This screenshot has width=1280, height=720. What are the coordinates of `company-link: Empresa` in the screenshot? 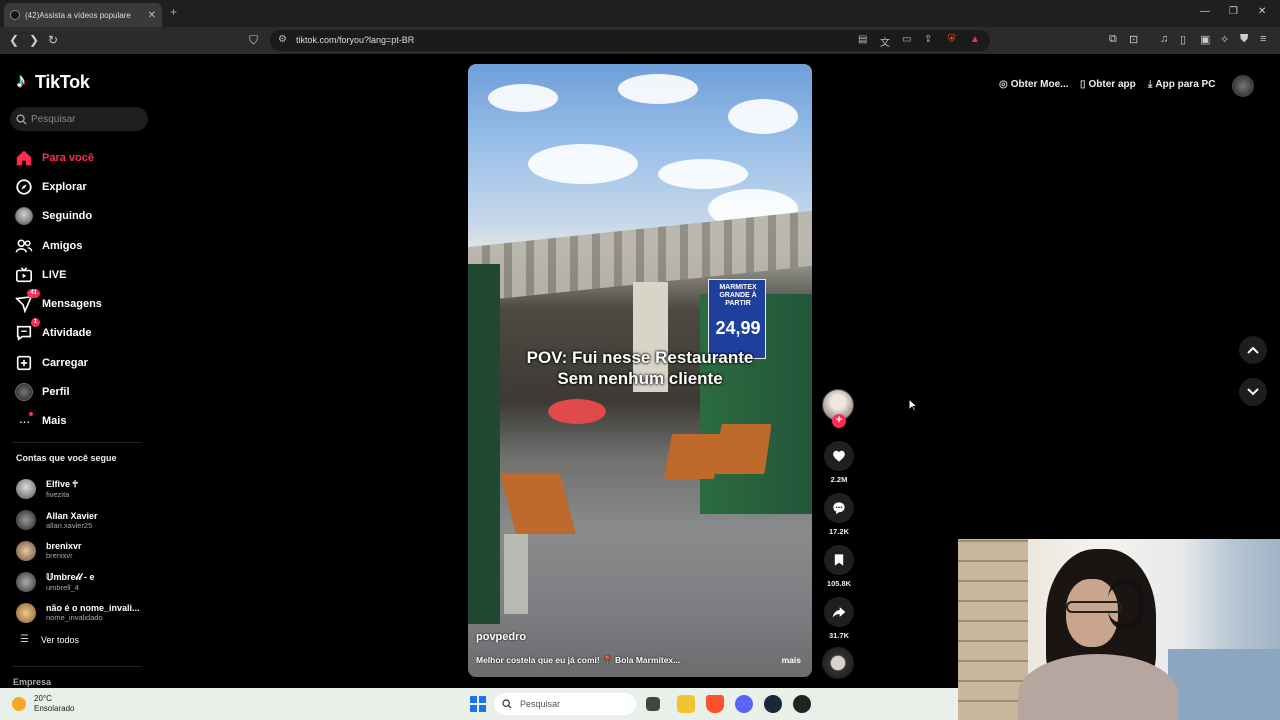 It's located at (32, 682).